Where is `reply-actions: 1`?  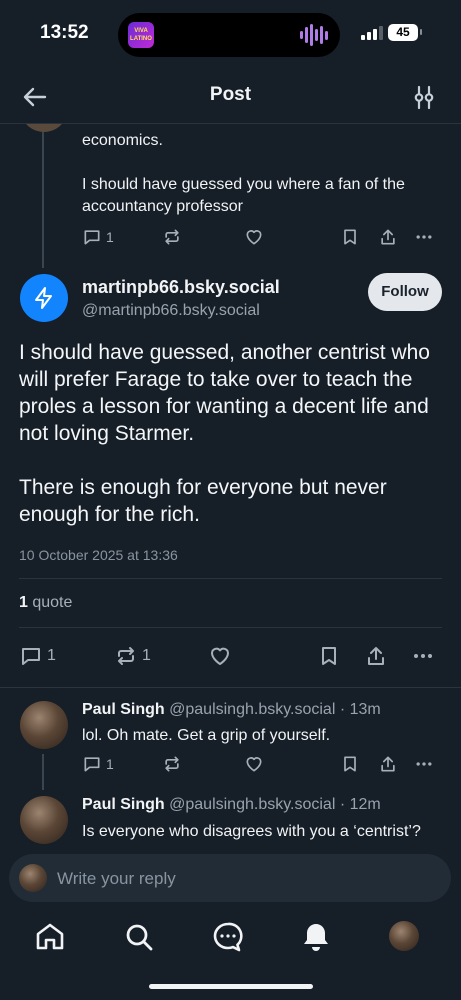
reply-actions: 1 is located at coordinates (262, 767).